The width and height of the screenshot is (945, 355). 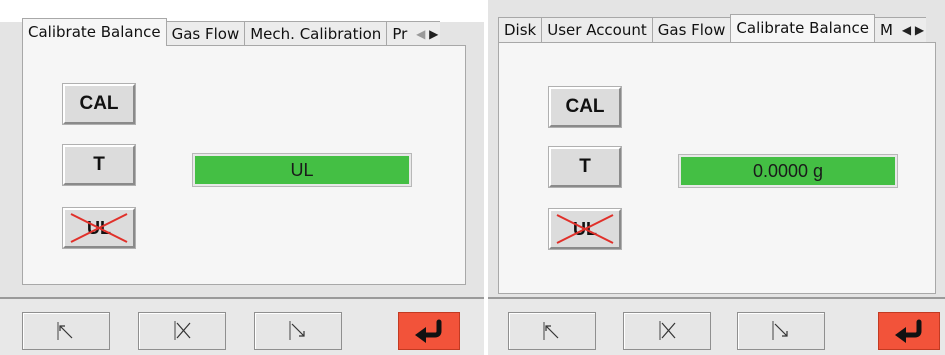 I want to click on tab-m: M, so click(x=886, y=29).